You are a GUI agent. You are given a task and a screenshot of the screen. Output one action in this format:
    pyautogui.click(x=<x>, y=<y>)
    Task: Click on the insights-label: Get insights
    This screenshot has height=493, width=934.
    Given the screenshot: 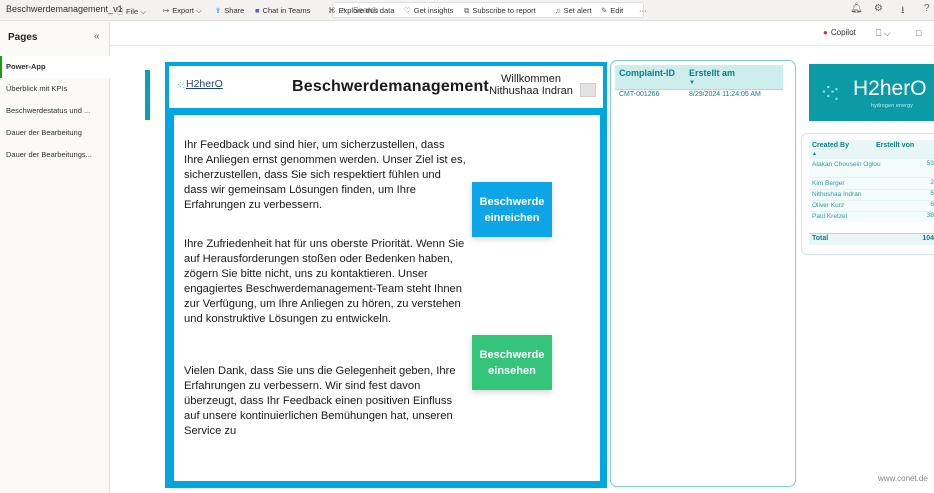 What is the action you would take?
    pyautogui.click(x=433, y=10)
    